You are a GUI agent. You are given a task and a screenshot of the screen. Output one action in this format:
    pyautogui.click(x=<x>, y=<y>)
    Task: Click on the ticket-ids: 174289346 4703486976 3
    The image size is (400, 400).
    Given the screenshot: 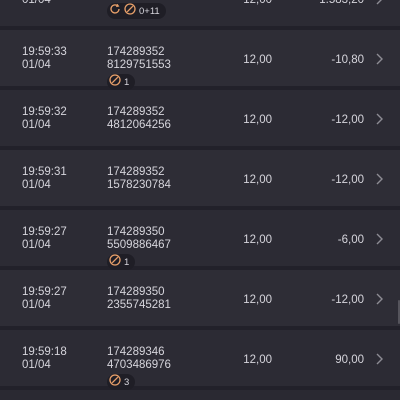 What is the action you would take?
    pyautogui.click(x=139, y=368)
    